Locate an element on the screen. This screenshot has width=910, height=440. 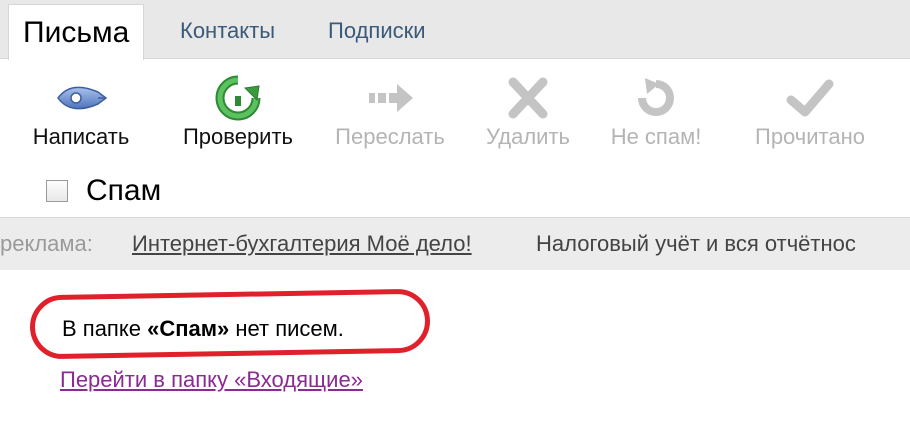
folder-title: Спам is located at coordinates (124, 190).